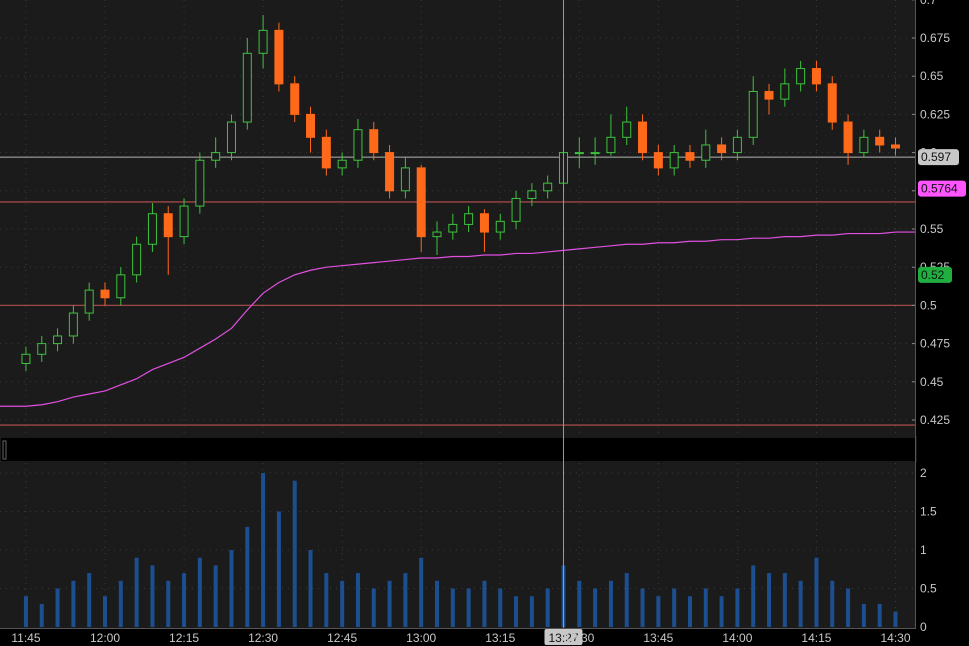  Describe the element at coordinates (816, 638) in the screenshot. I see `time-tick-label: 14:15` at that location.